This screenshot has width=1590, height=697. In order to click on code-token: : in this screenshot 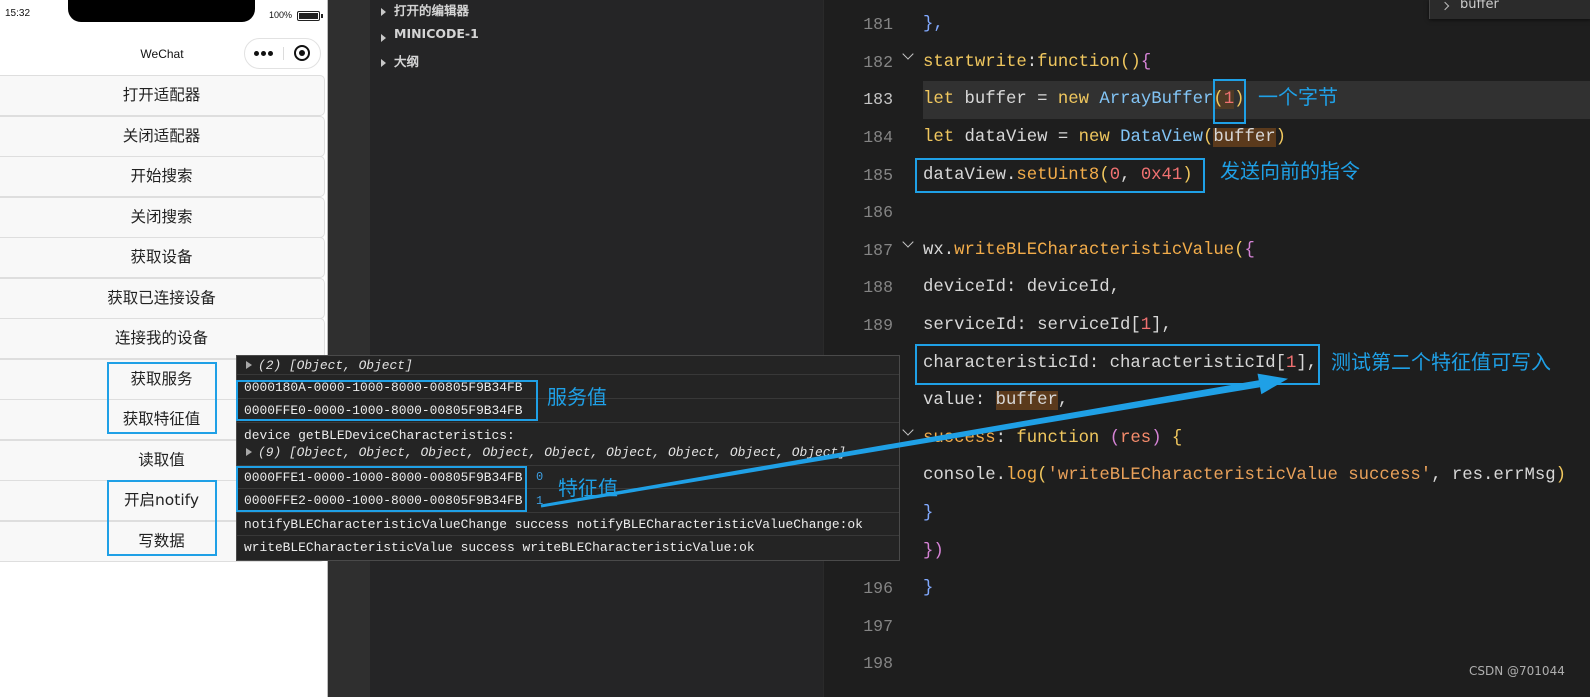, I will do `click(1006, 438)`.